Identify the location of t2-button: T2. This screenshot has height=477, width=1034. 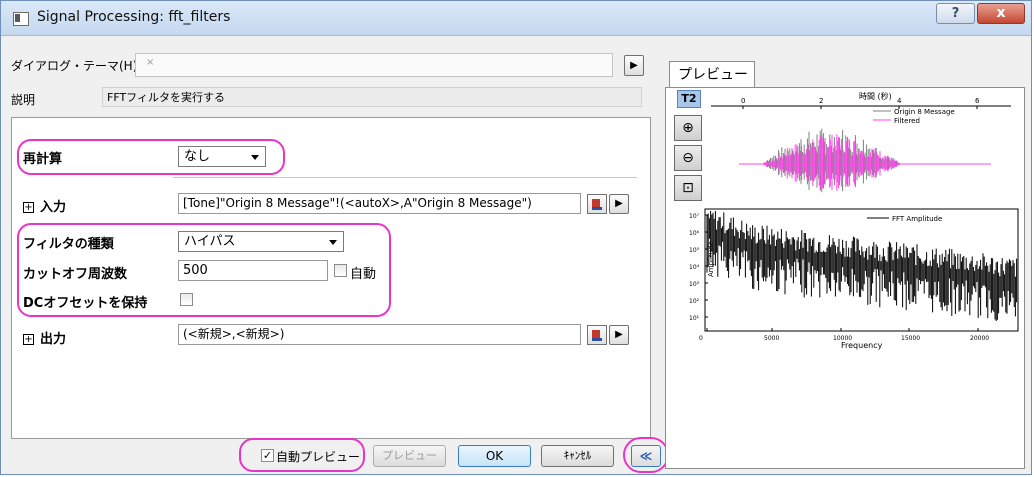
(689, 99).